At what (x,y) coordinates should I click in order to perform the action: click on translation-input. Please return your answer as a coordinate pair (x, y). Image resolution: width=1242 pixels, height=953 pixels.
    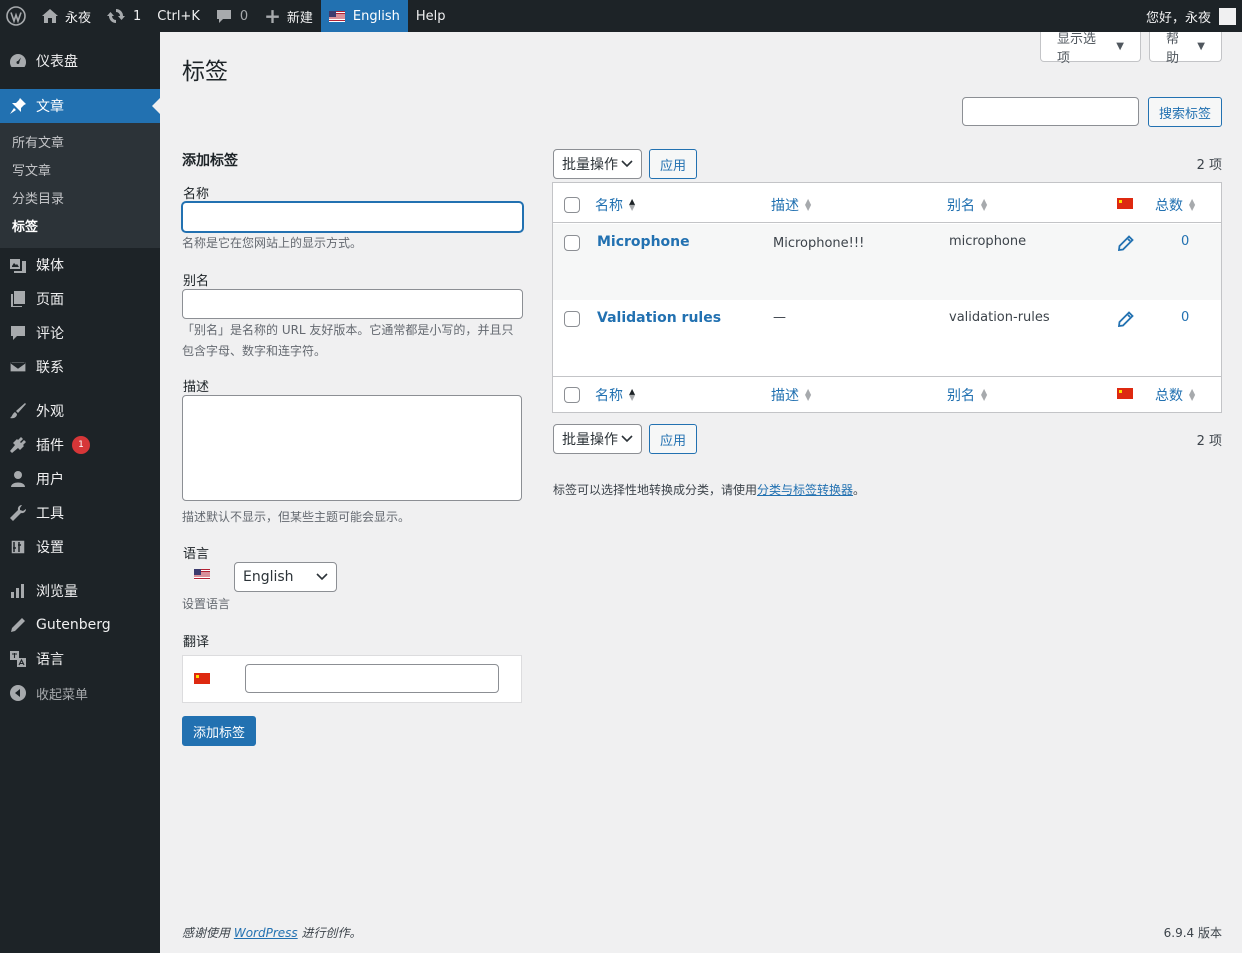
    Looking at the image, I should click on (372, 678).